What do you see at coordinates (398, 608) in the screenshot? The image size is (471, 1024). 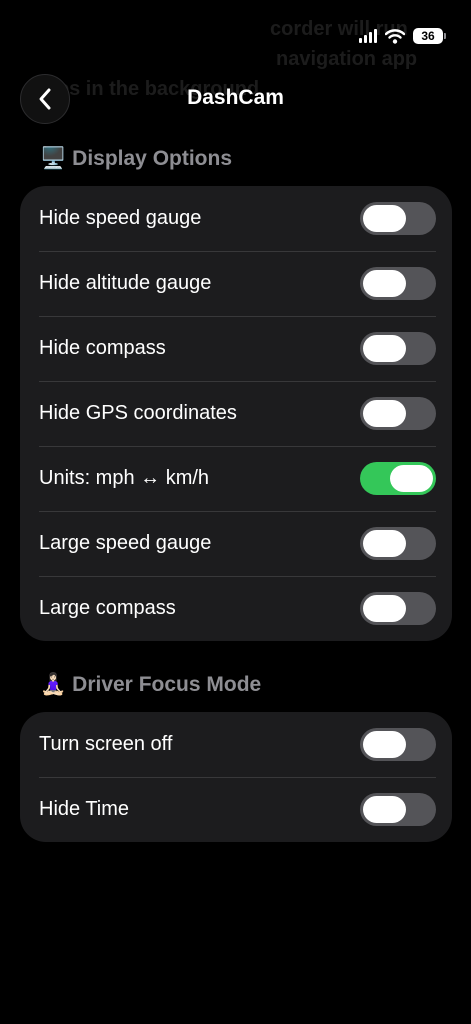 I see `large-compass-toggle` at bounding box center [398, 608].